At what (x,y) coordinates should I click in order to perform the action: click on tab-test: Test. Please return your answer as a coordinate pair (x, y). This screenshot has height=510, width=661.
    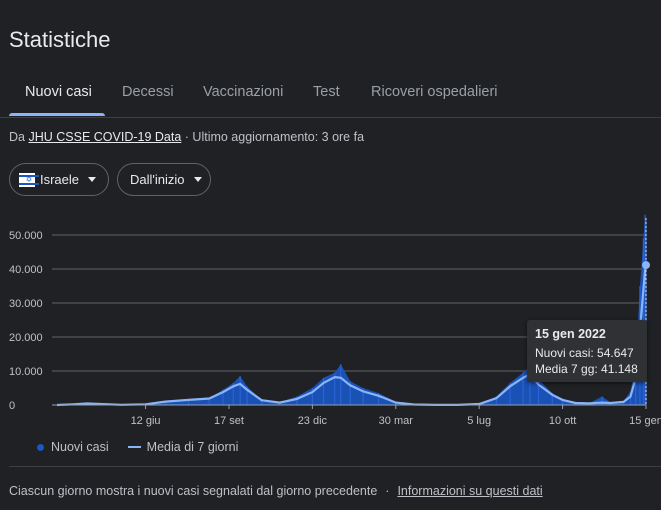
    Looking at the image, I should click on (326, 92).